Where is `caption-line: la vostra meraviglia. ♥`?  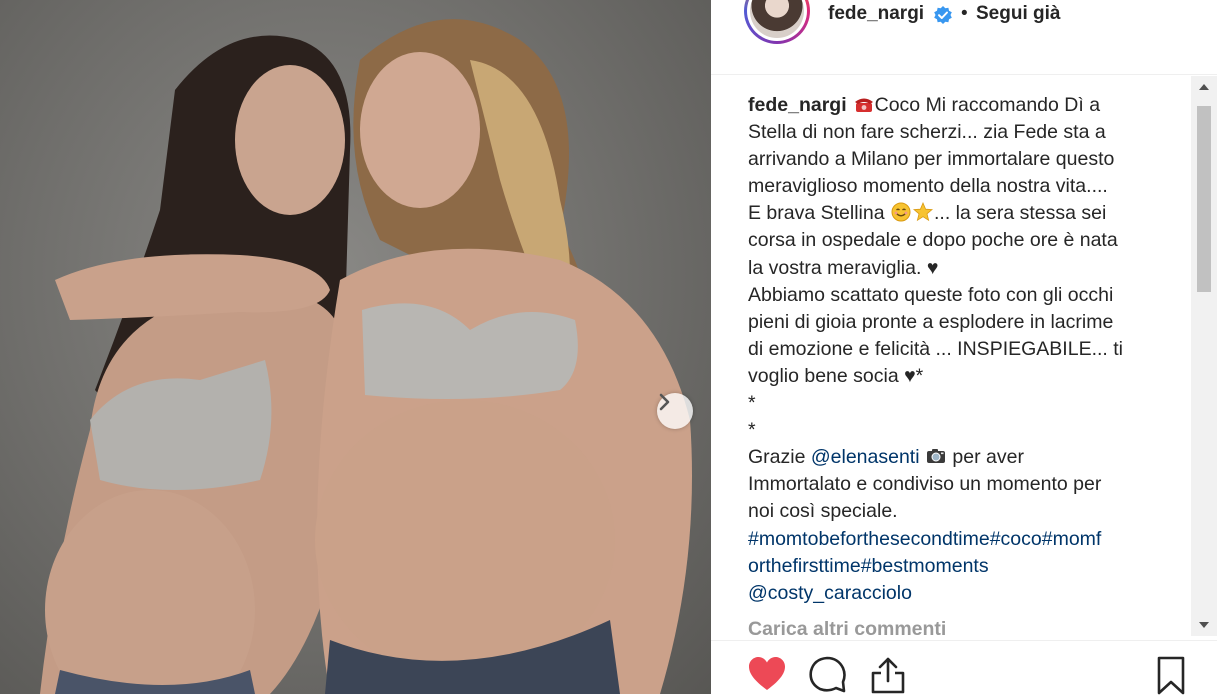
caption-line: la vostra meraviglia. ♥ is located at coordinates (843, 267).